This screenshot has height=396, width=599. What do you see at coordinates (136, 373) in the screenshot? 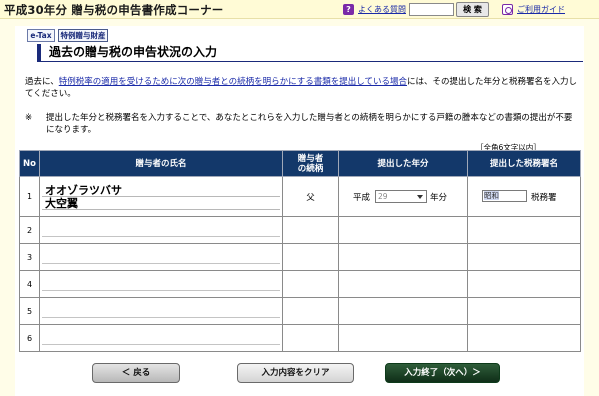
I see `back-button: ＜ 戻る` at bounding box center [136, 373].